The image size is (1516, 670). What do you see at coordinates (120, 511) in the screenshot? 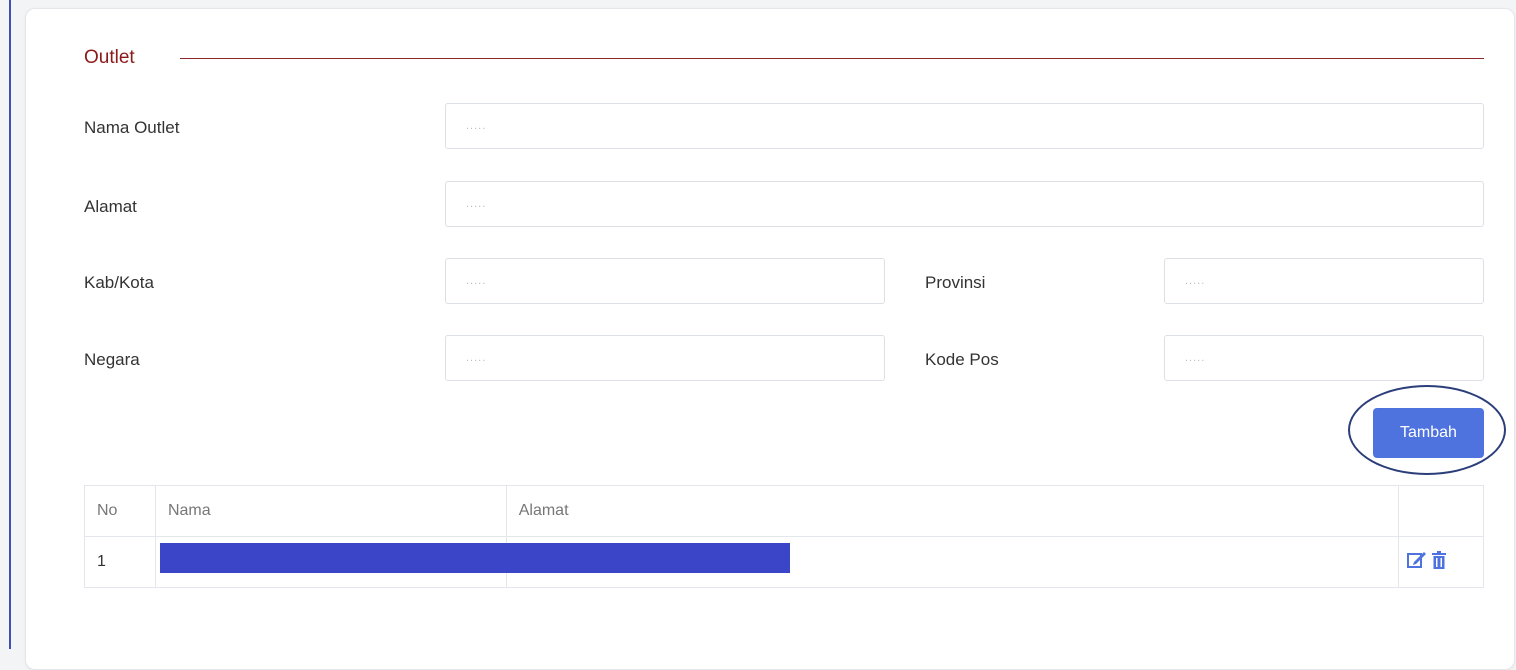
I see `header-no: No` at bounding box center [120, 511].